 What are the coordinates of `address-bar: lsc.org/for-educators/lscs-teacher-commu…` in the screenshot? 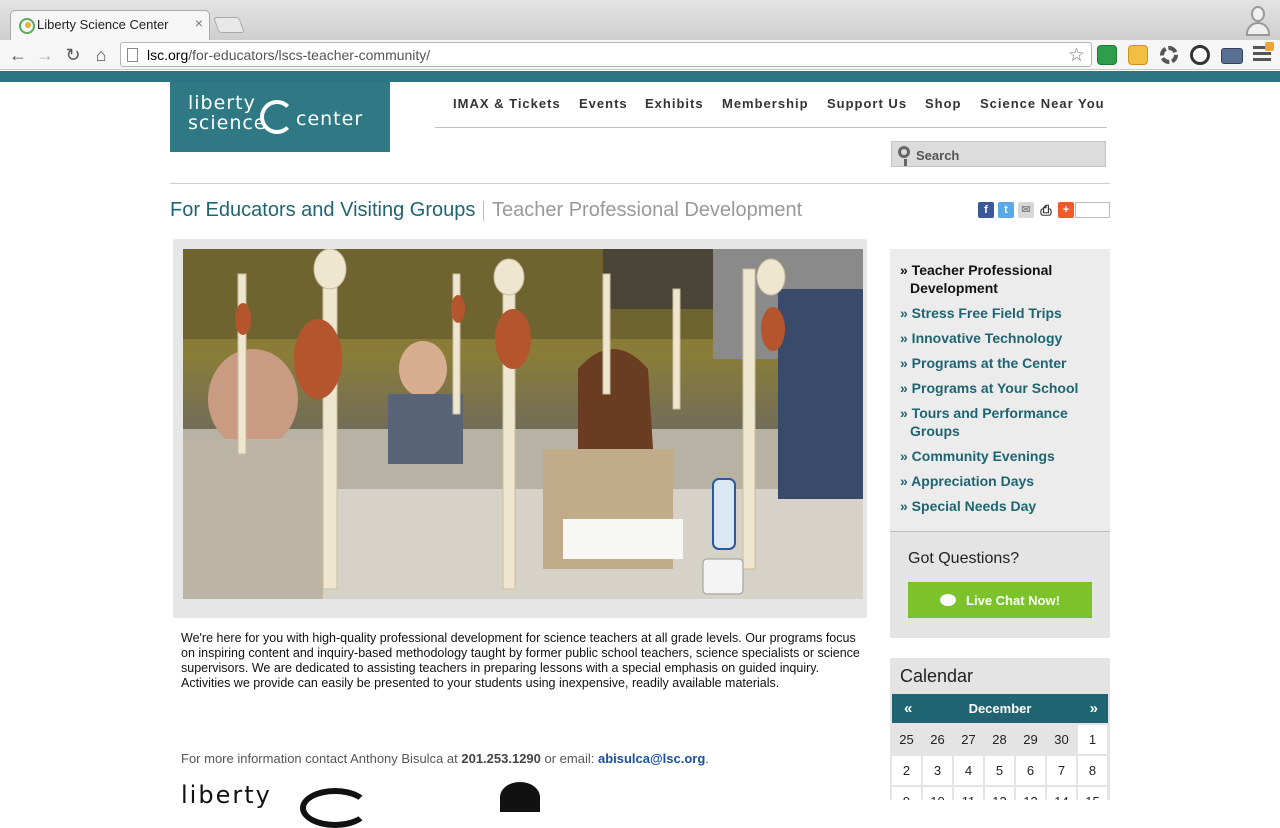 It's located at (606, 54).